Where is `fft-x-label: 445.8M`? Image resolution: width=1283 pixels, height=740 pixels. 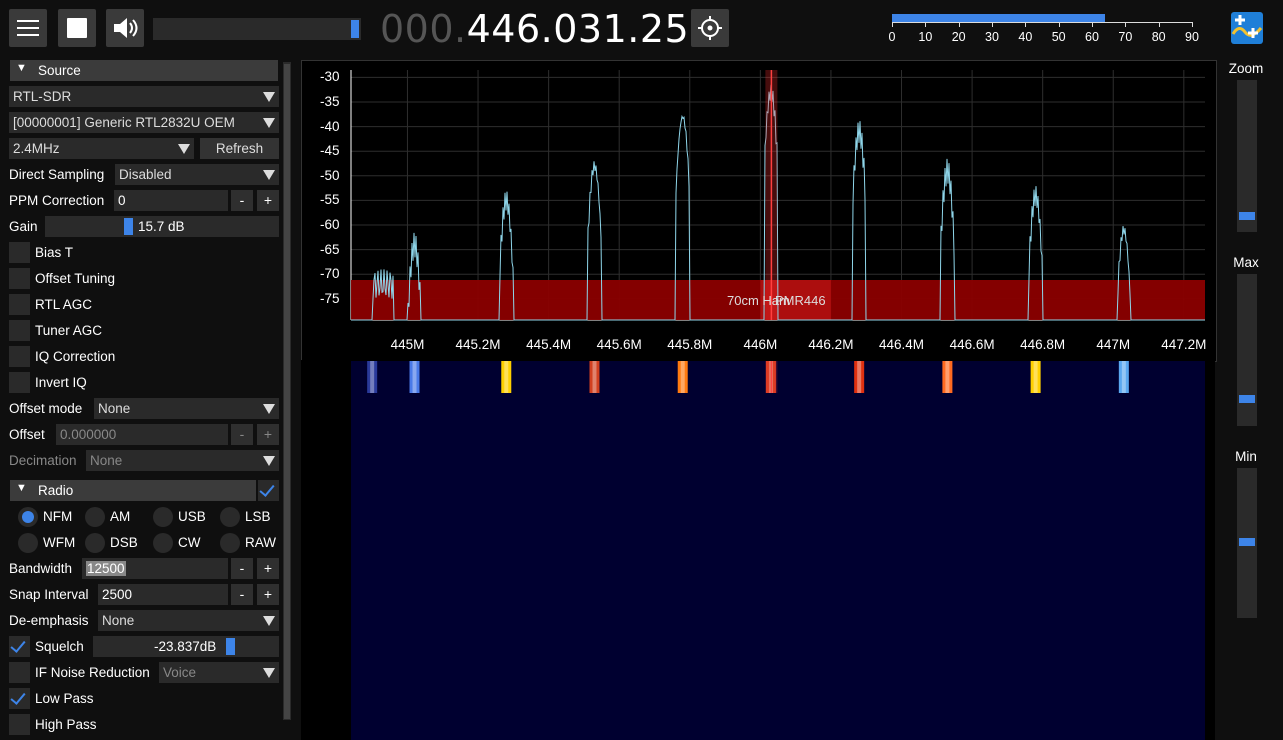
fft-x-label: 445.8M is located at coordinates (690, 344).